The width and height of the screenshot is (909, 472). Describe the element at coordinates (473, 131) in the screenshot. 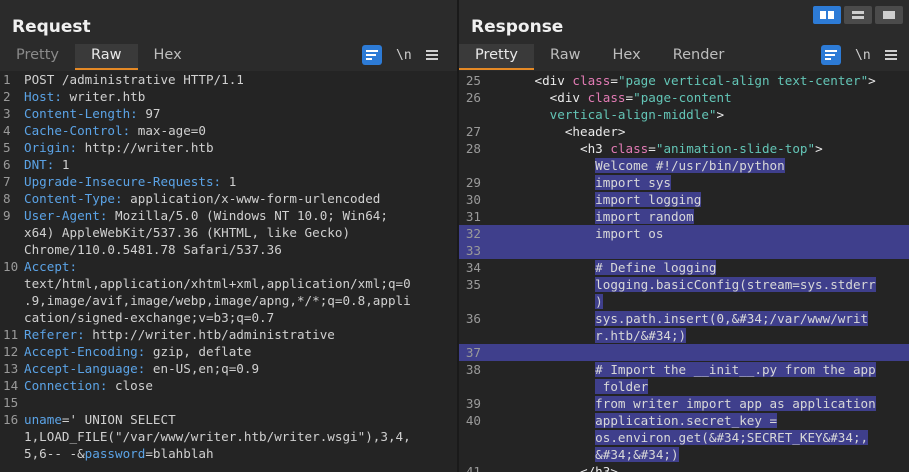

I see `line-number: 27` at that location.